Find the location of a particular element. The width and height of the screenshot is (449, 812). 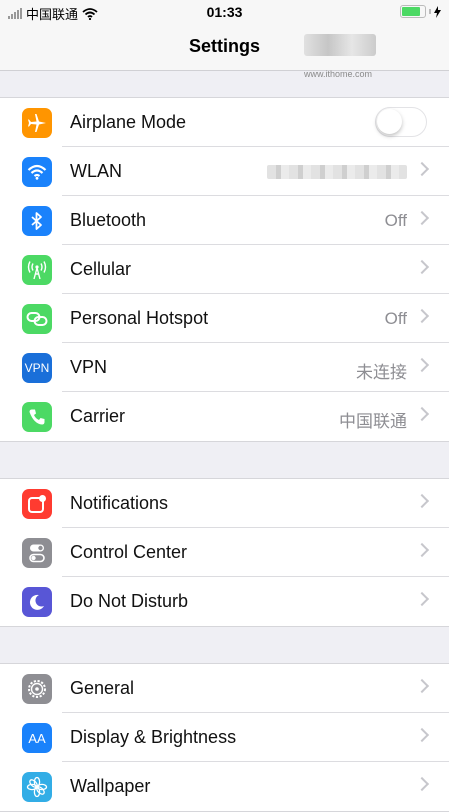

row-display-brightness: AA Display & Brightness is located at coordinates (224, 737).